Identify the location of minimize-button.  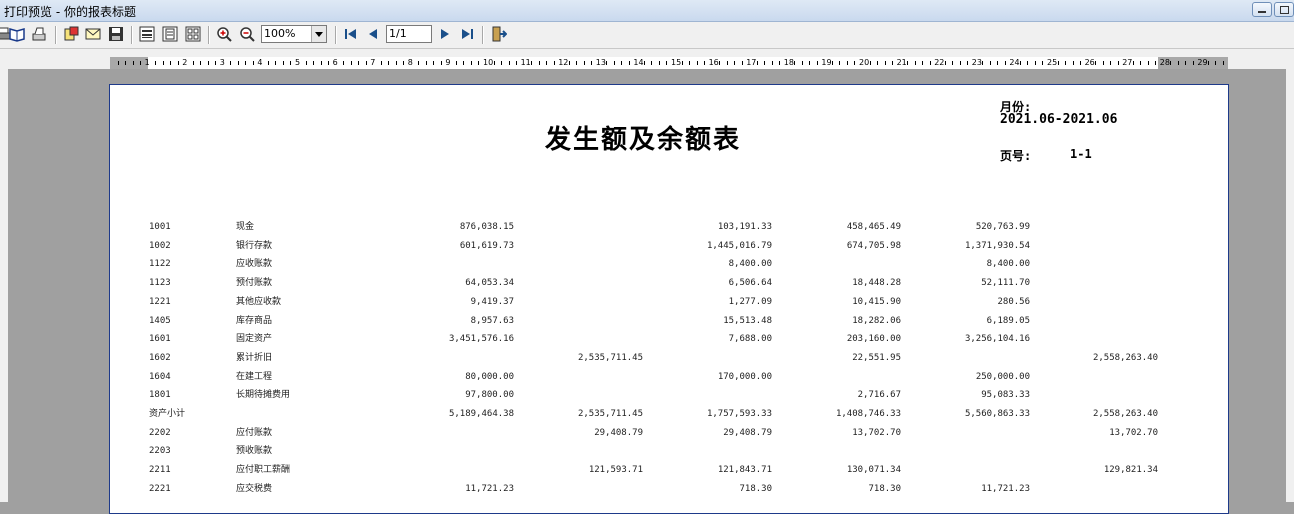
(1262, 9).